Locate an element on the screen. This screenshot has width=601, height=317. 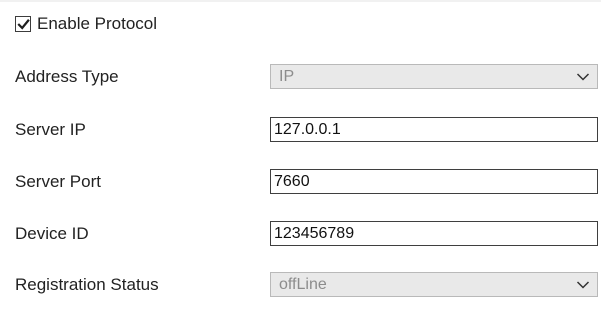
enable-protocol-checkbox-row: Enable Protocol is located at coordinates (86, 24).